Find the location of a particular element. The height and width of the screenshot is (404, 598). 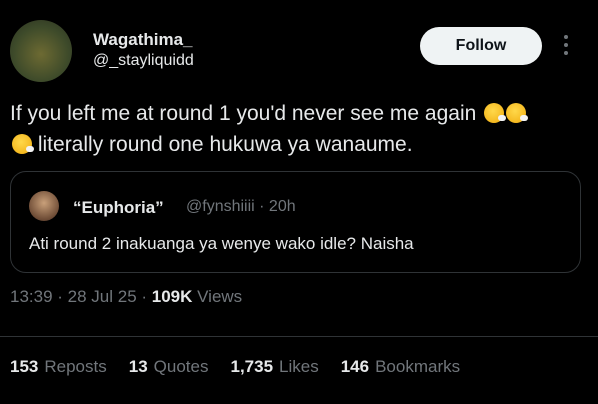

quoted-author-avatar is located at coordinates (44, 206).